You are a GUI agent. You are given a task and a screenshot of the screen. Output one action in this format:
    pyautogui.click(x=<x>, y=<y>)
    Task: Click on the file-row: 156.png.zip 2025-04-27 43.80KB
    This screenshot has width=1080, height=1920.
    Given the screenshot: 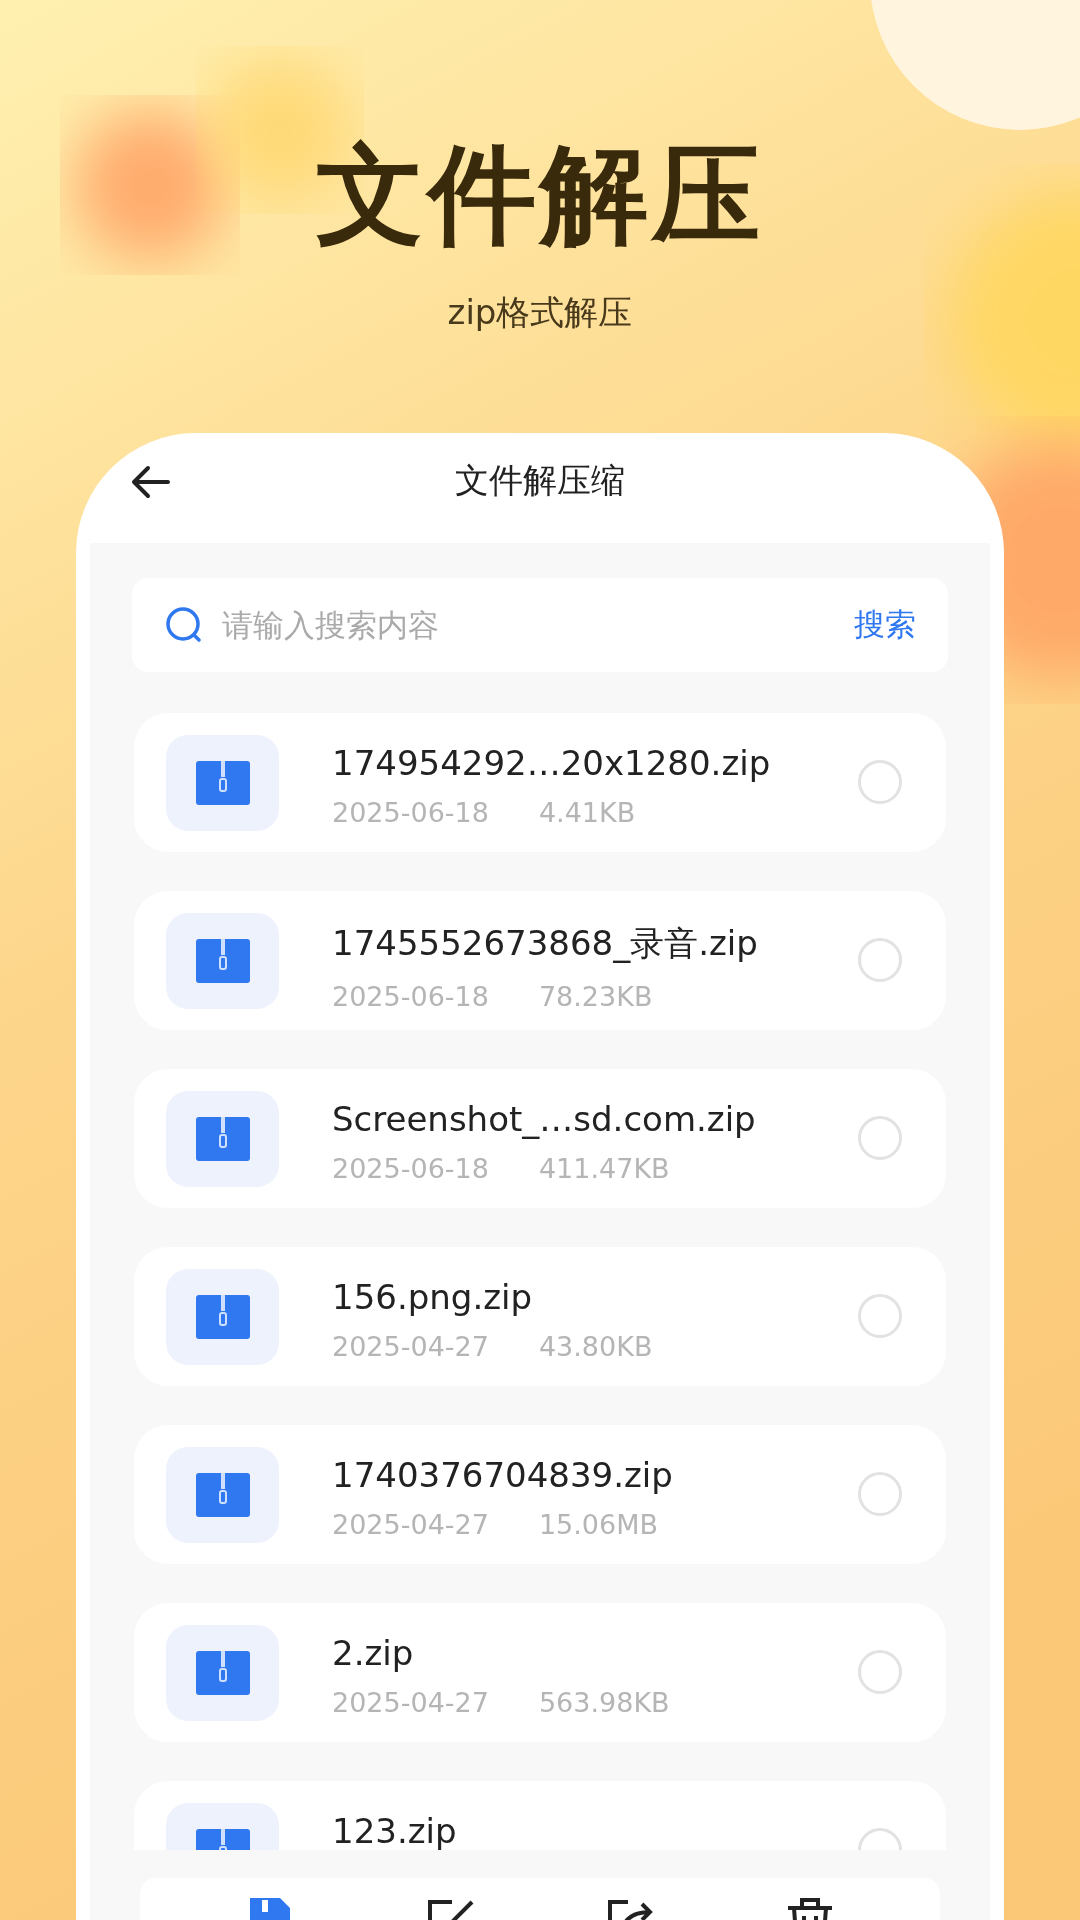 What is the action you would take?
    pyautogui.click(x=540, y=1316)
    